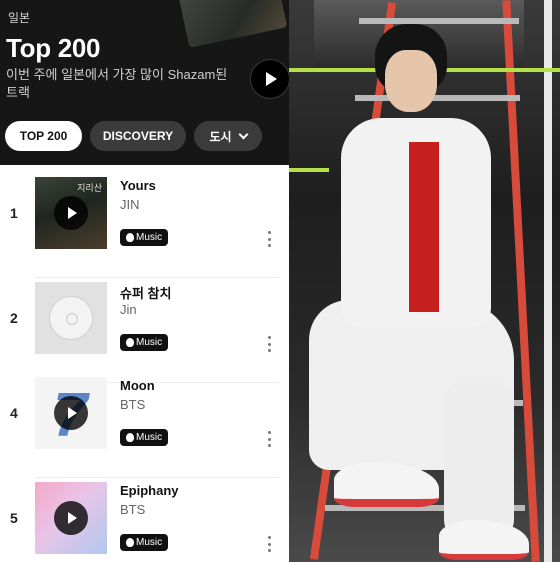 This screenshot has width=560, height=562. Describe the element at coordinates (484, 540) in the screenshot. I see `person-shoe` at that location.